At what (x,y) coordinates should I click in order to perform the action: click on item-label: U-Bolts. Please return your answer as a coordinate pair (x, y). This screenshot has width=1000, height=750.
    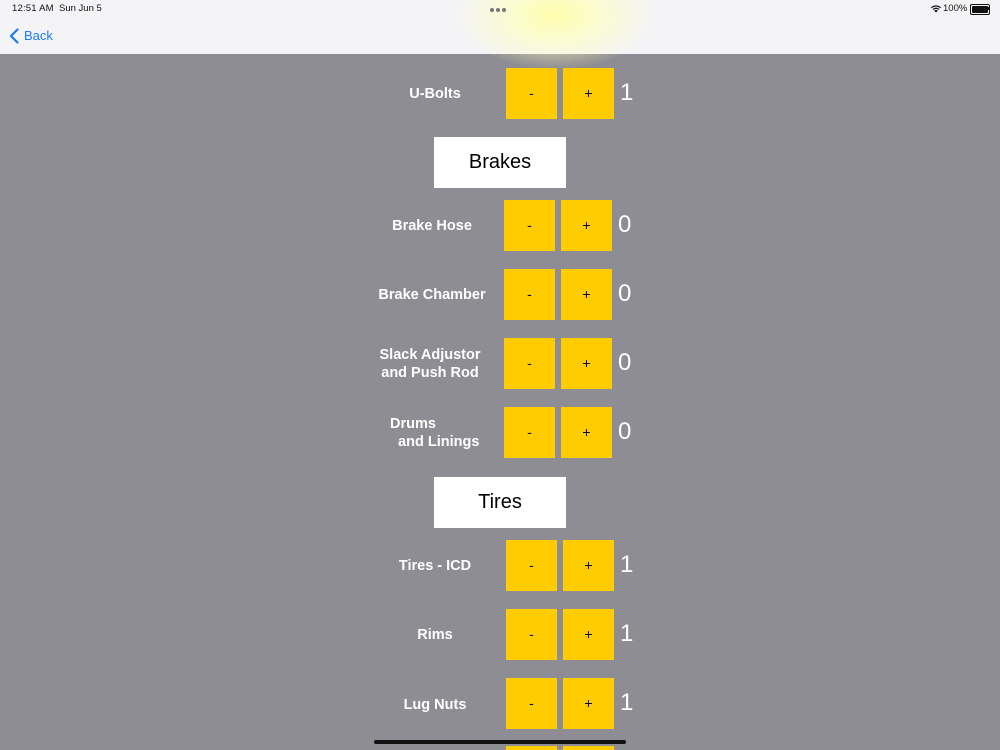
    Looking at the image, I should click on (435, 94).